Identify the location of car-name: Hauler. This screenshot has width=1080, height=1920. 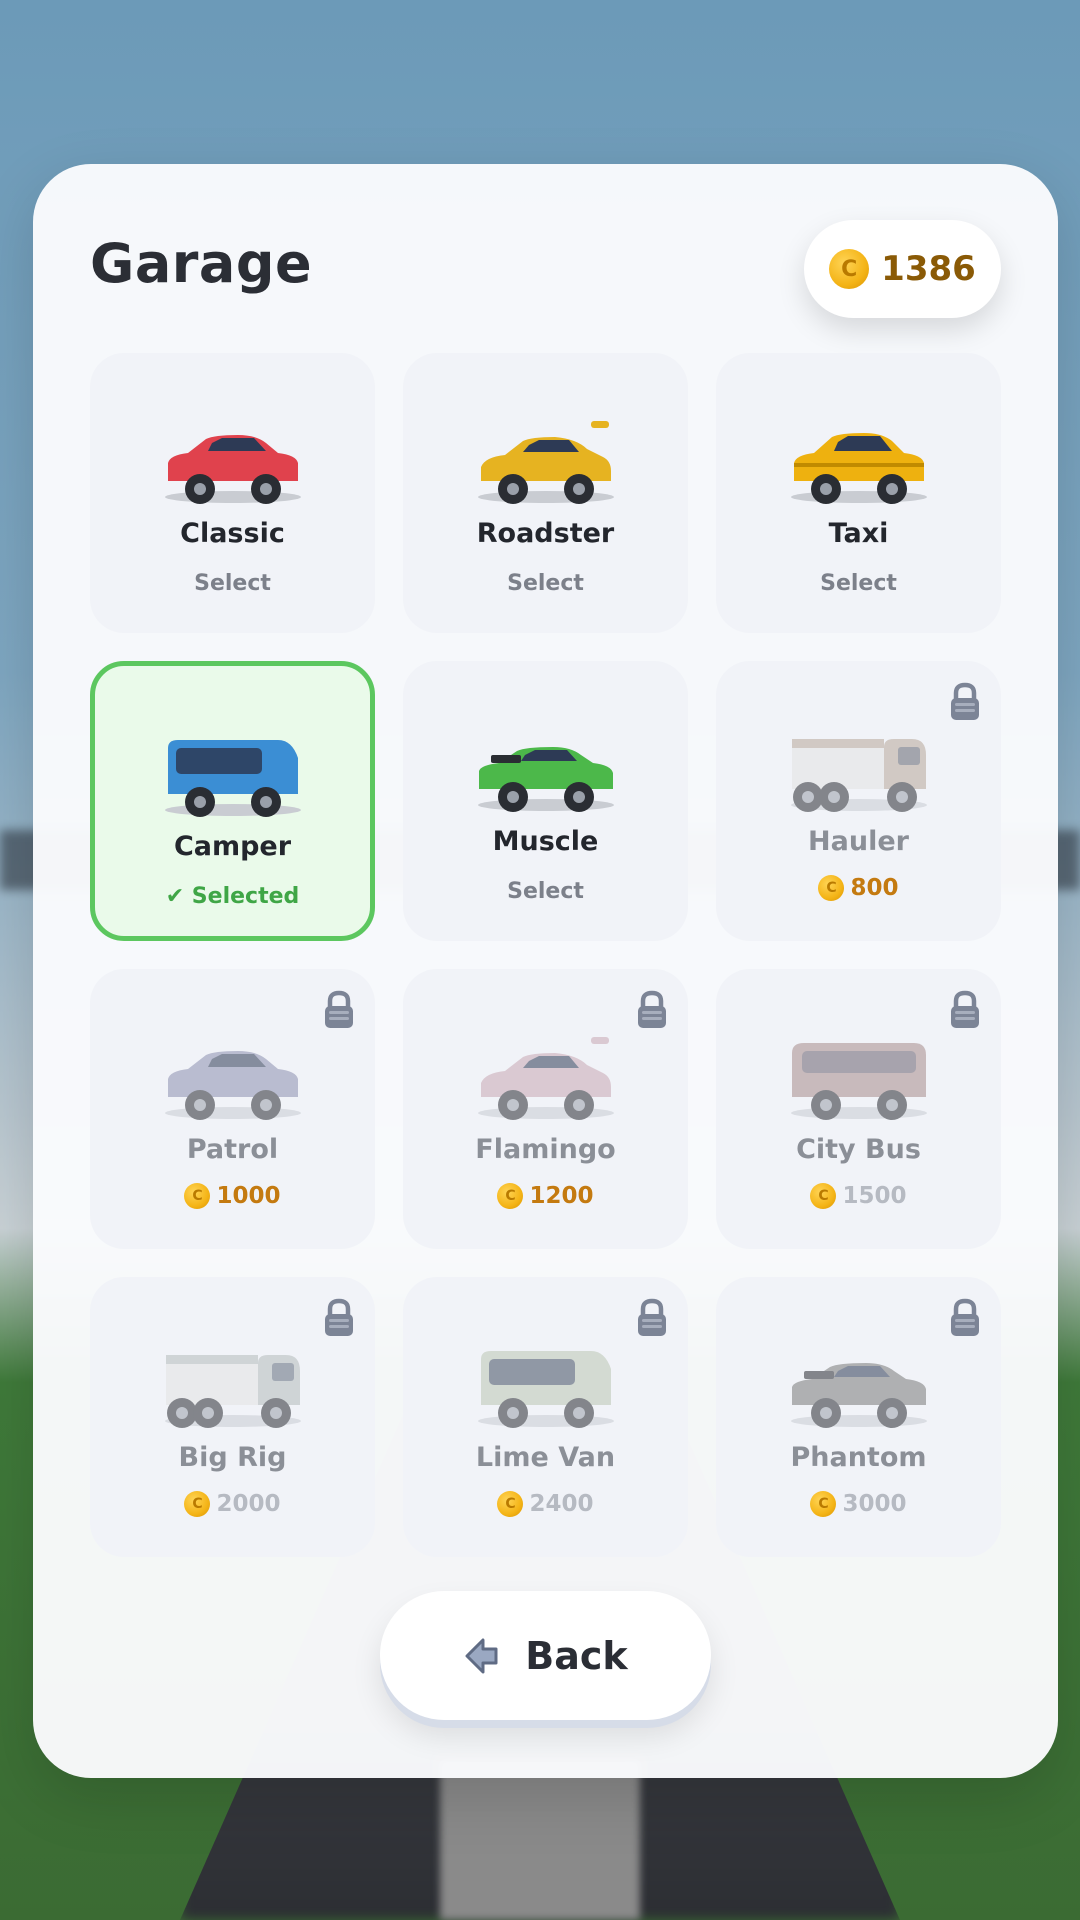
(858, 841).